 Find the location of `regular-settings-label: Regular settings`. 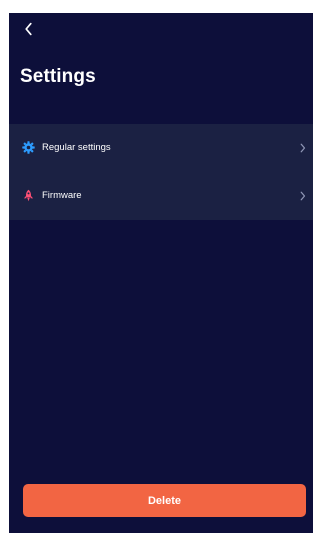

regular-settings-label: Regular settings is located at coordinates (76, 147).